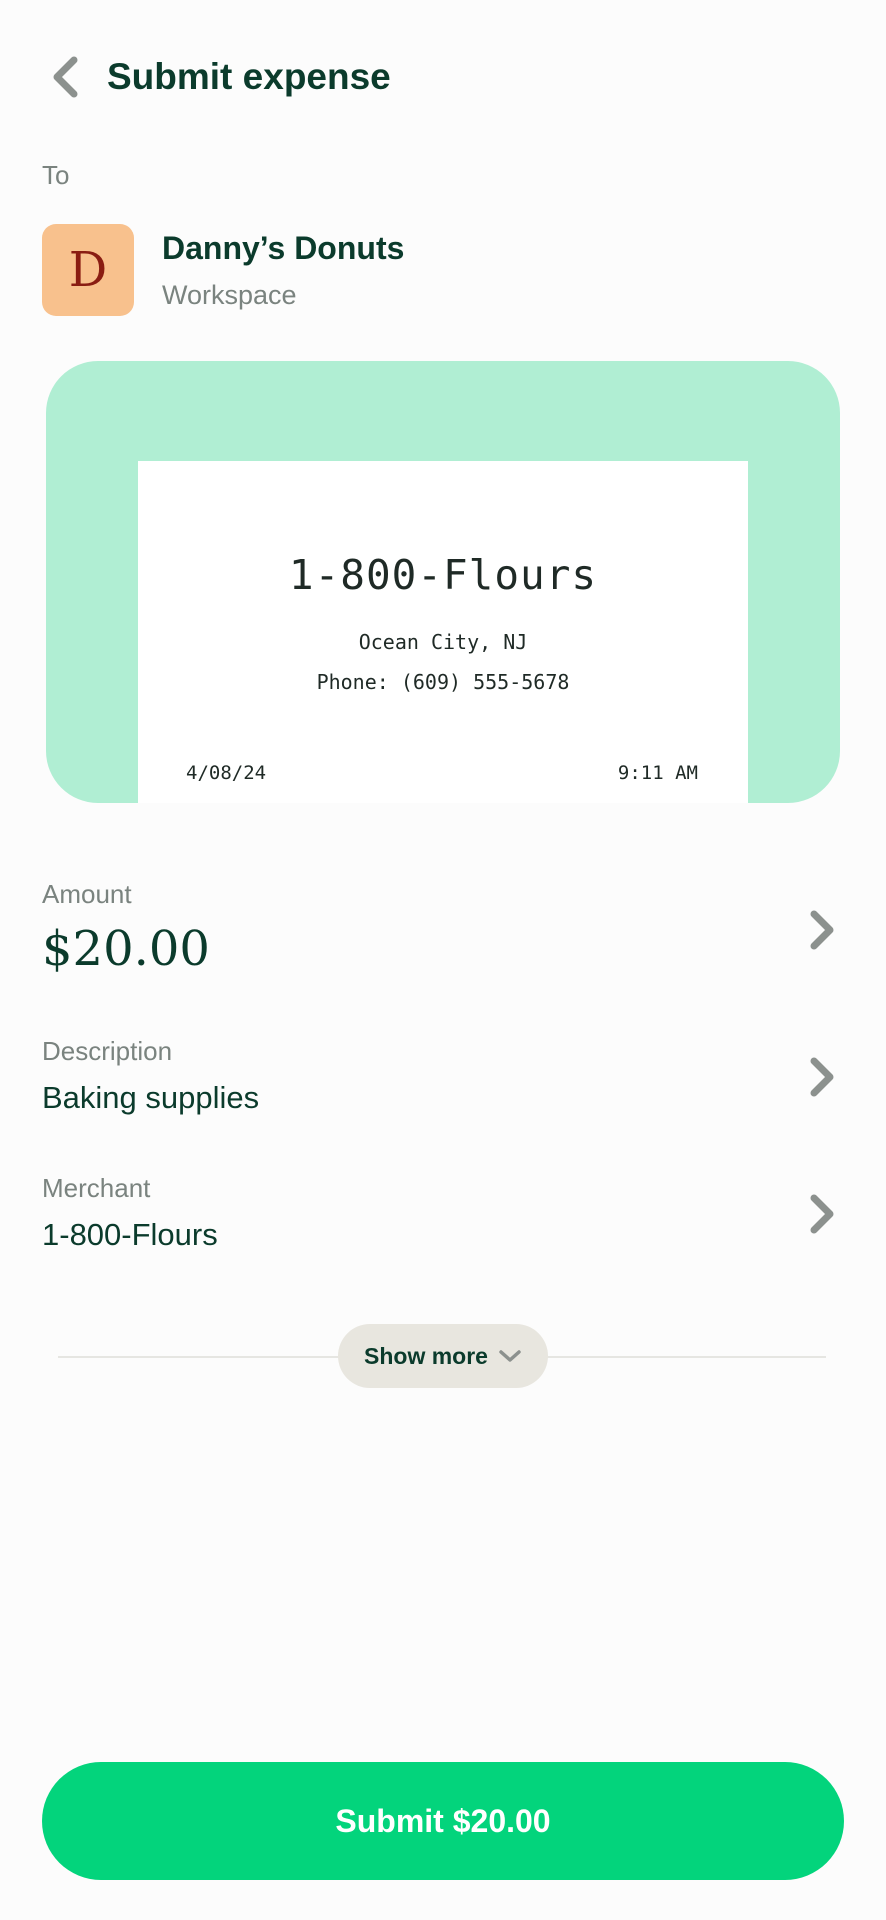 The image size is (886, 1920). I want to click on submit-label: Submit $20.00, so click(443, 1820).